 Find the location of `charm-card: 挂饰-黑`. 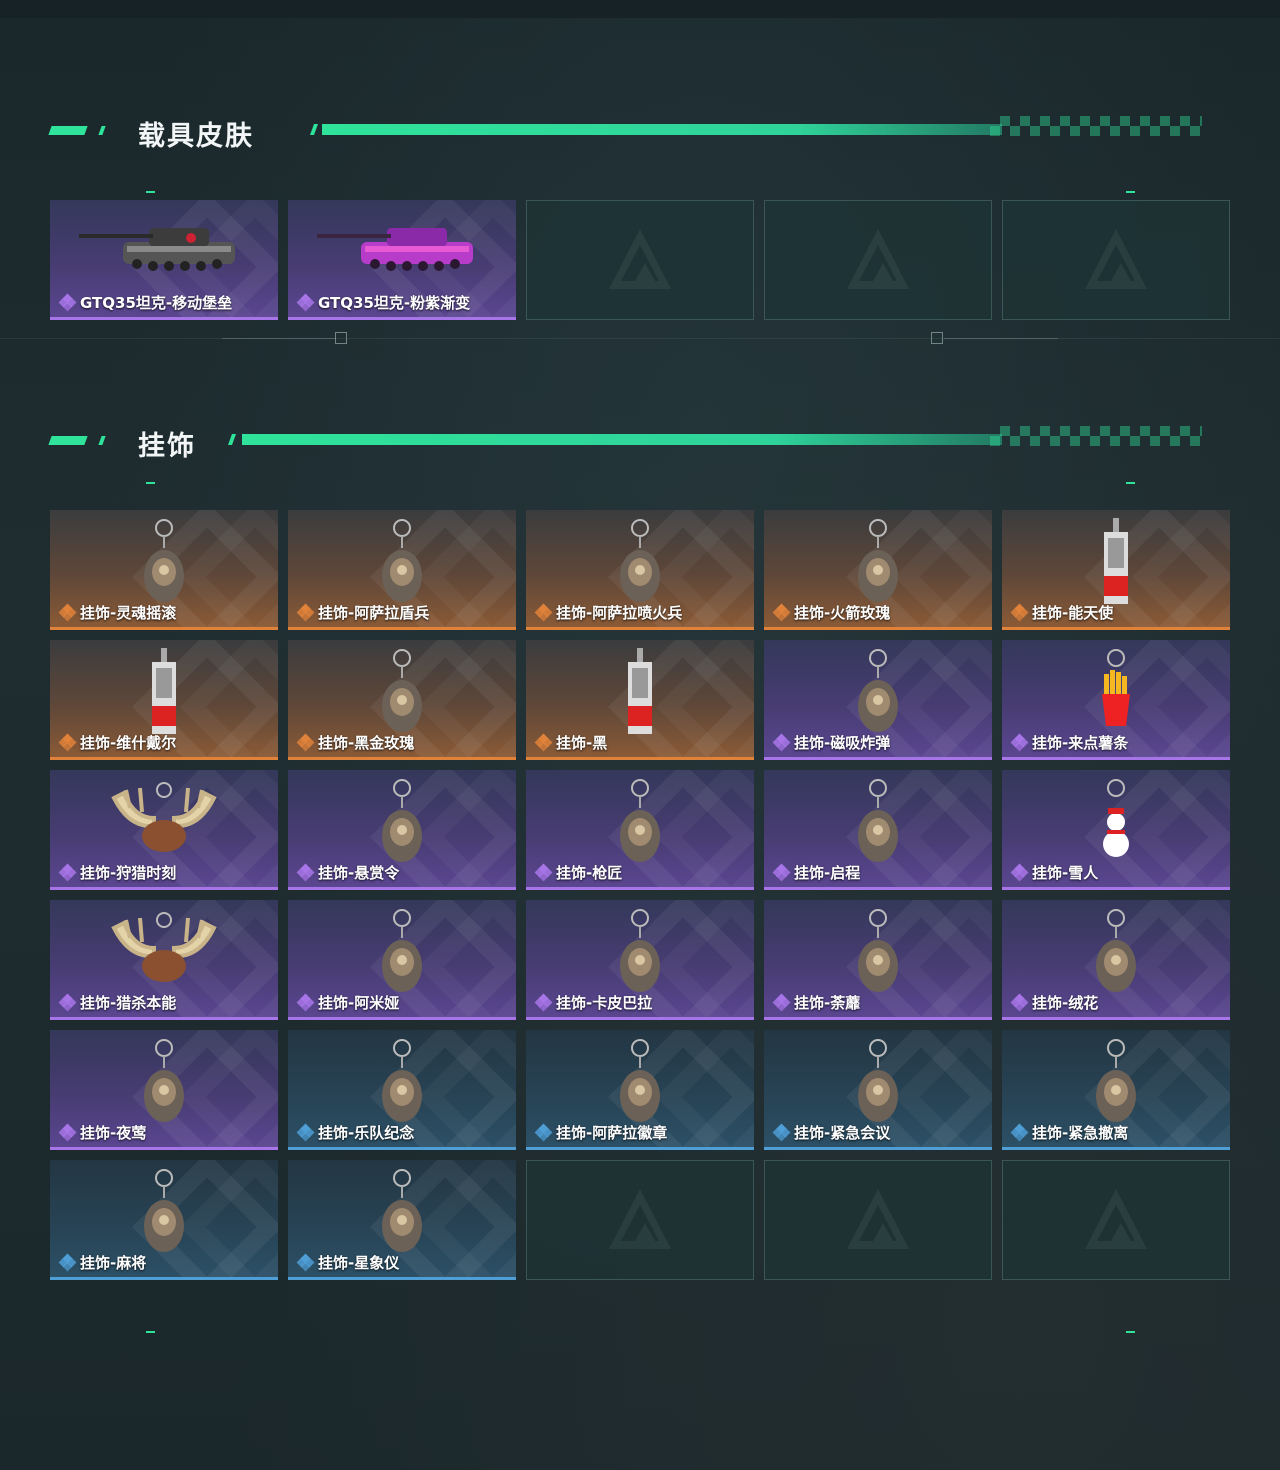

charm-card: 挂饰-黑 is located at coordinates (640, 700).